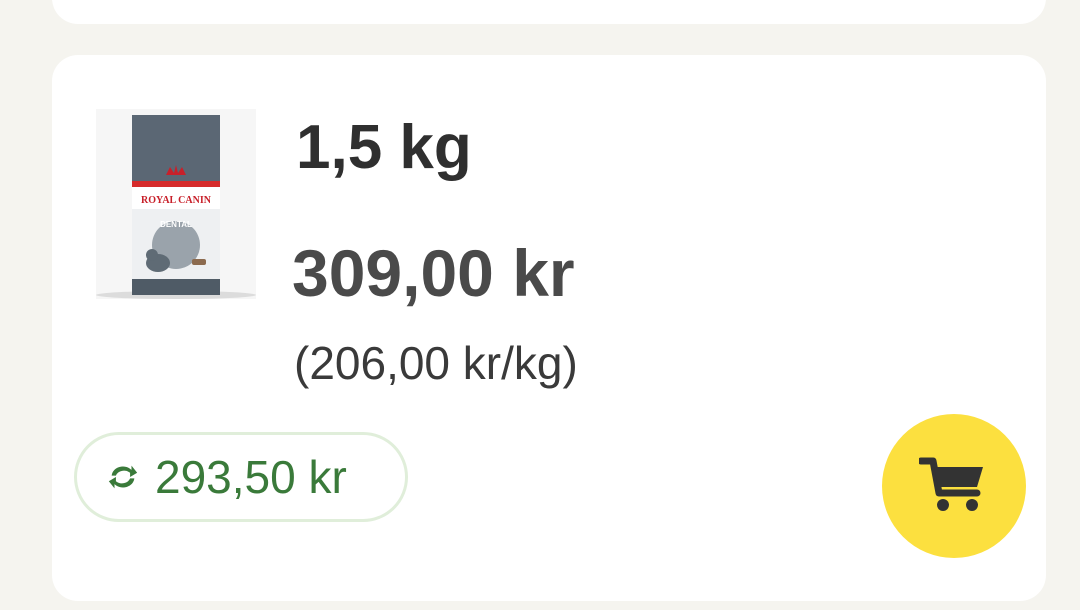  I want to click on sync-icon, so click(123, 477).